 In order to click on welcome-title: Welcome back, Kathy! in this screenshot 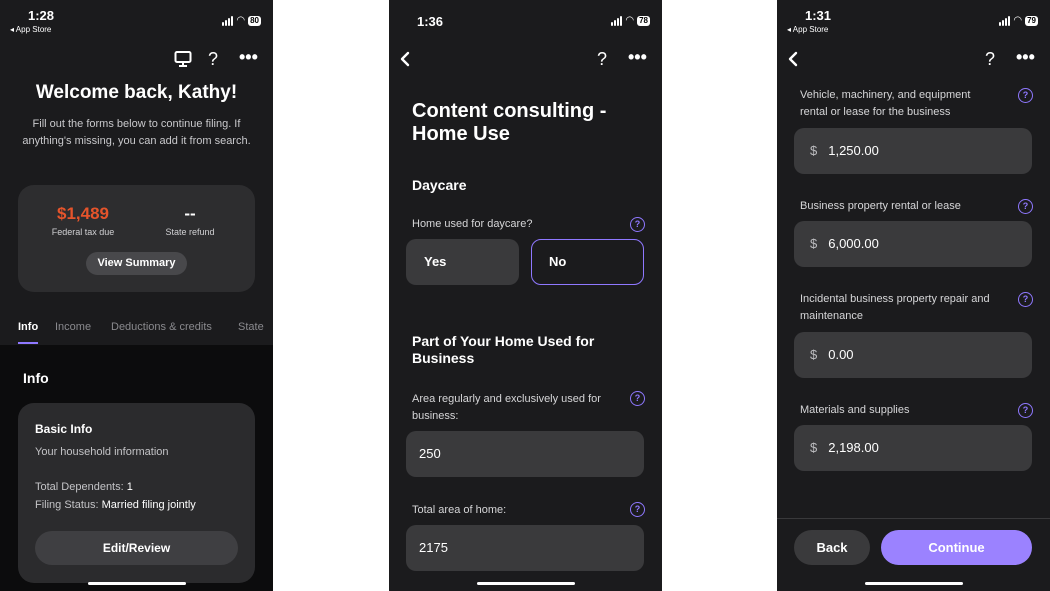, I will do `click(136, 92)`.